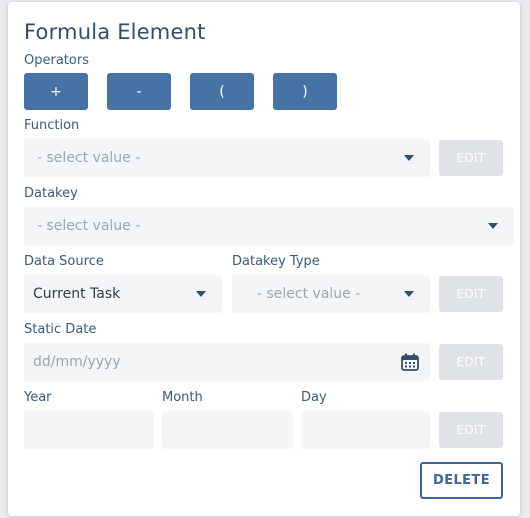  What do you see at coordinates (314, 397) in the screenshot?
I see `day-label: Day` at bounding box center [314, 397].